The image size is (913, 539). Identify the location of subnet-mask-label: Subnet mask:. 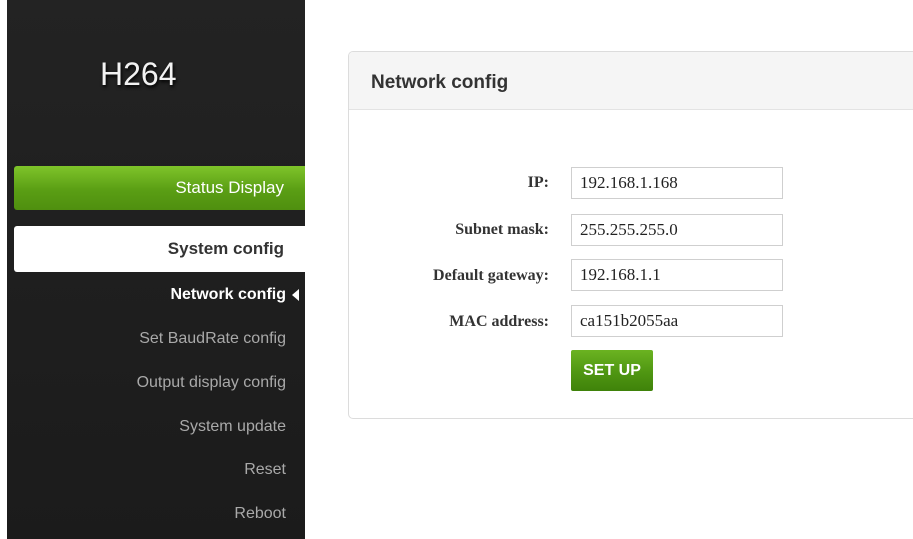
(502, 229).